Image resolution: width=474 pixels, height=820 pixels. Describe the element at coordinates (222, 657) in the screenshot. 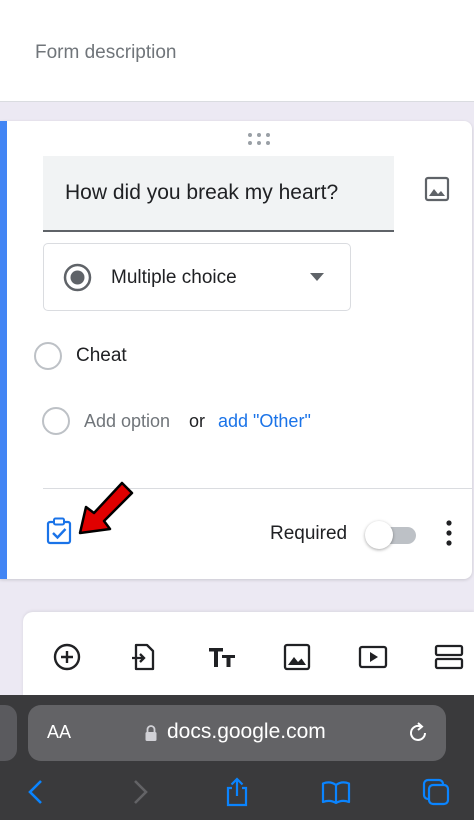

I see `add-title-icon` at that location.